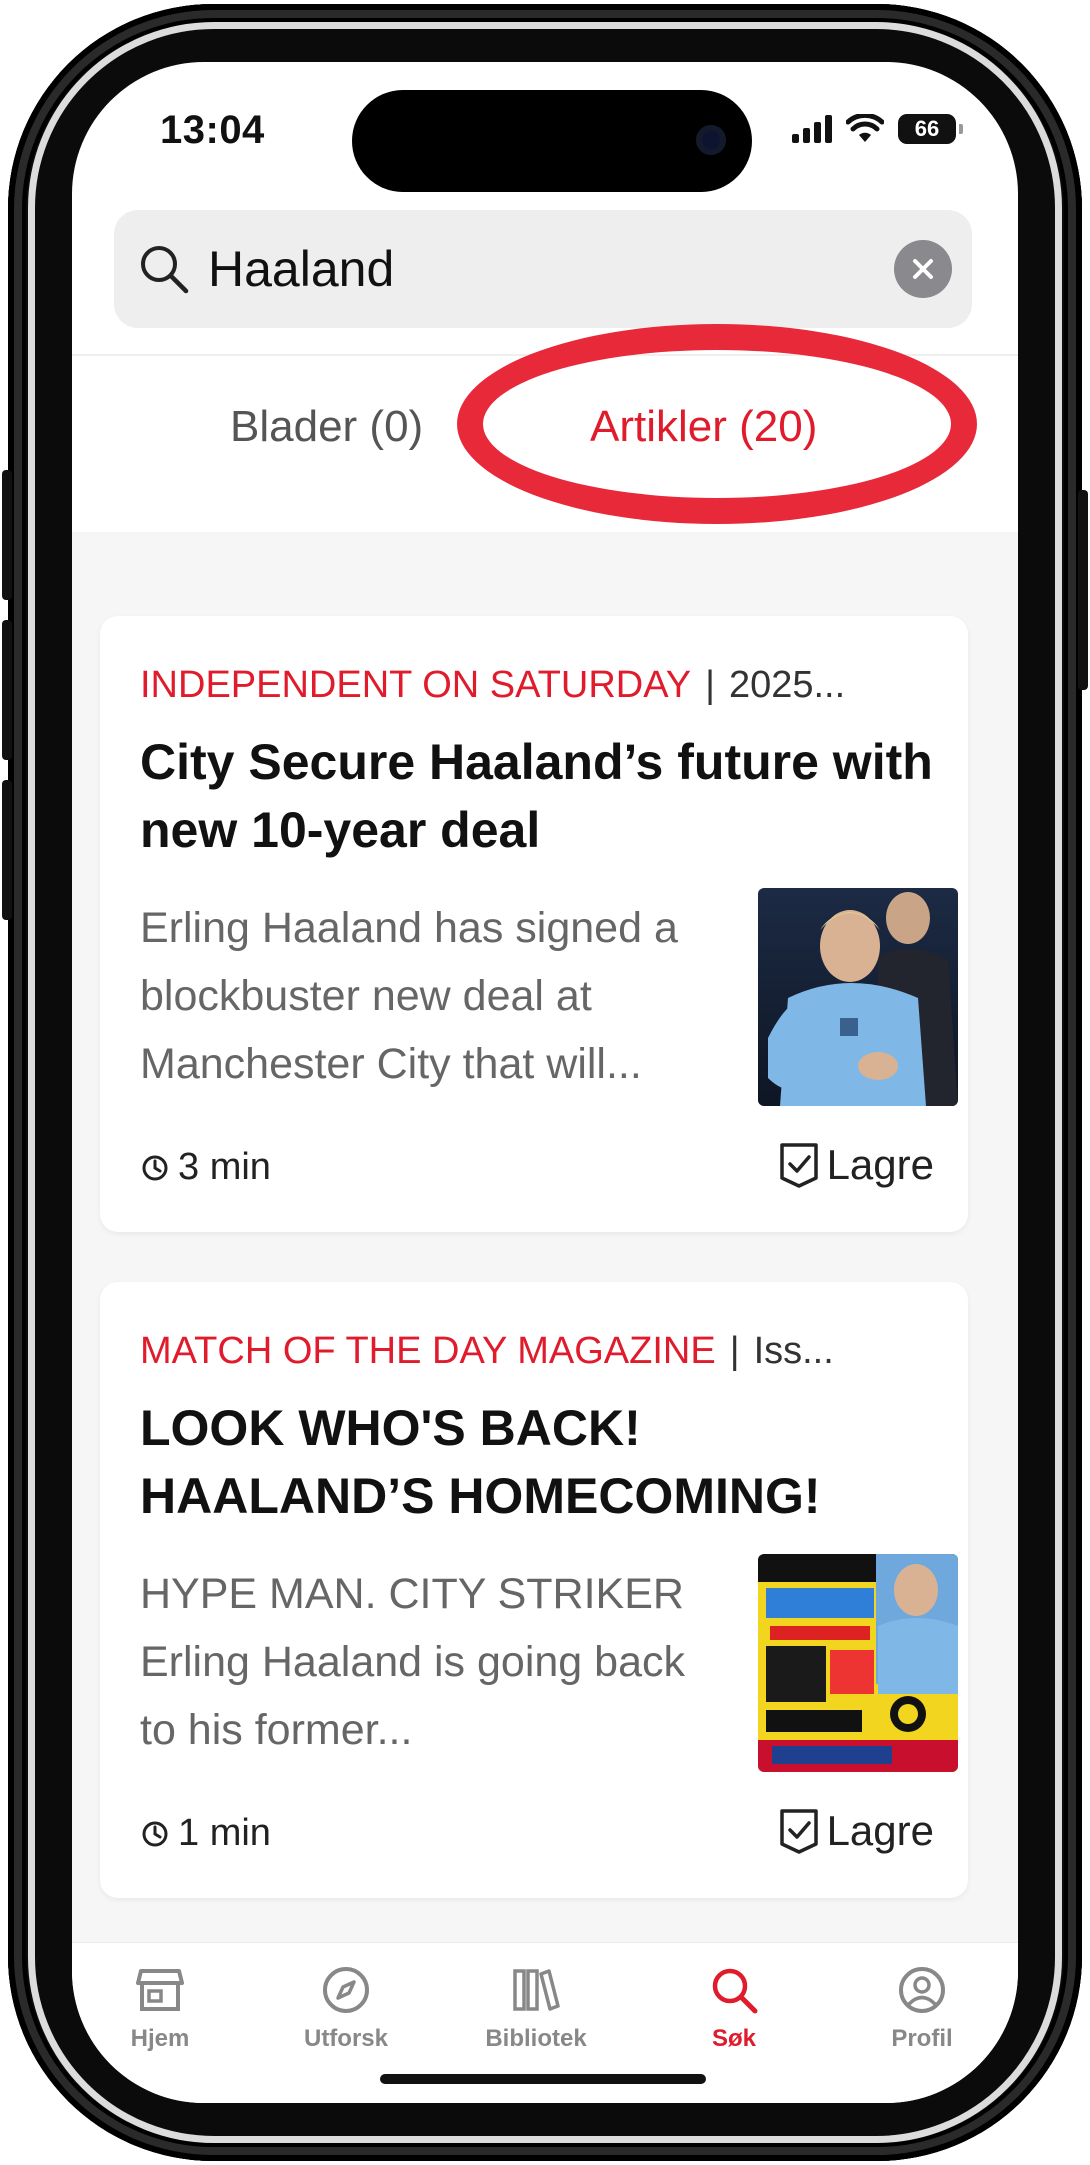  I want to click on camera-icon, so click(711, 140).